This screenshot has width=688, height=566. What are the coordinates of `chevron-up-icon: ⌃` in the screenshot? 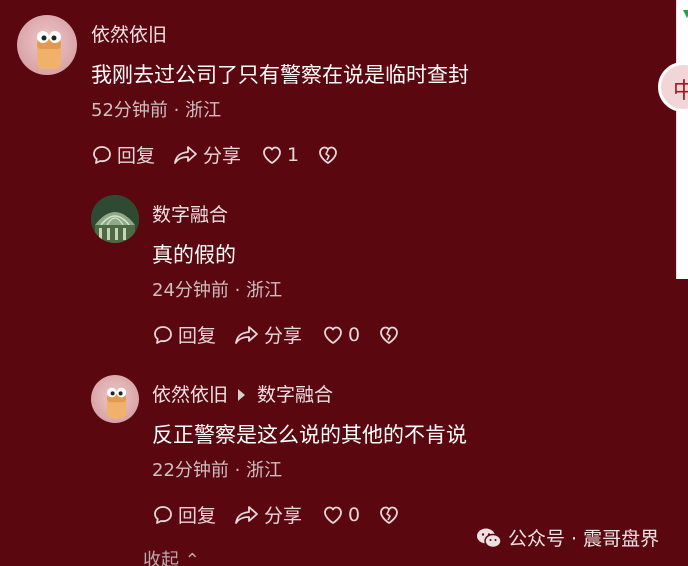 It's located at (192, 558).